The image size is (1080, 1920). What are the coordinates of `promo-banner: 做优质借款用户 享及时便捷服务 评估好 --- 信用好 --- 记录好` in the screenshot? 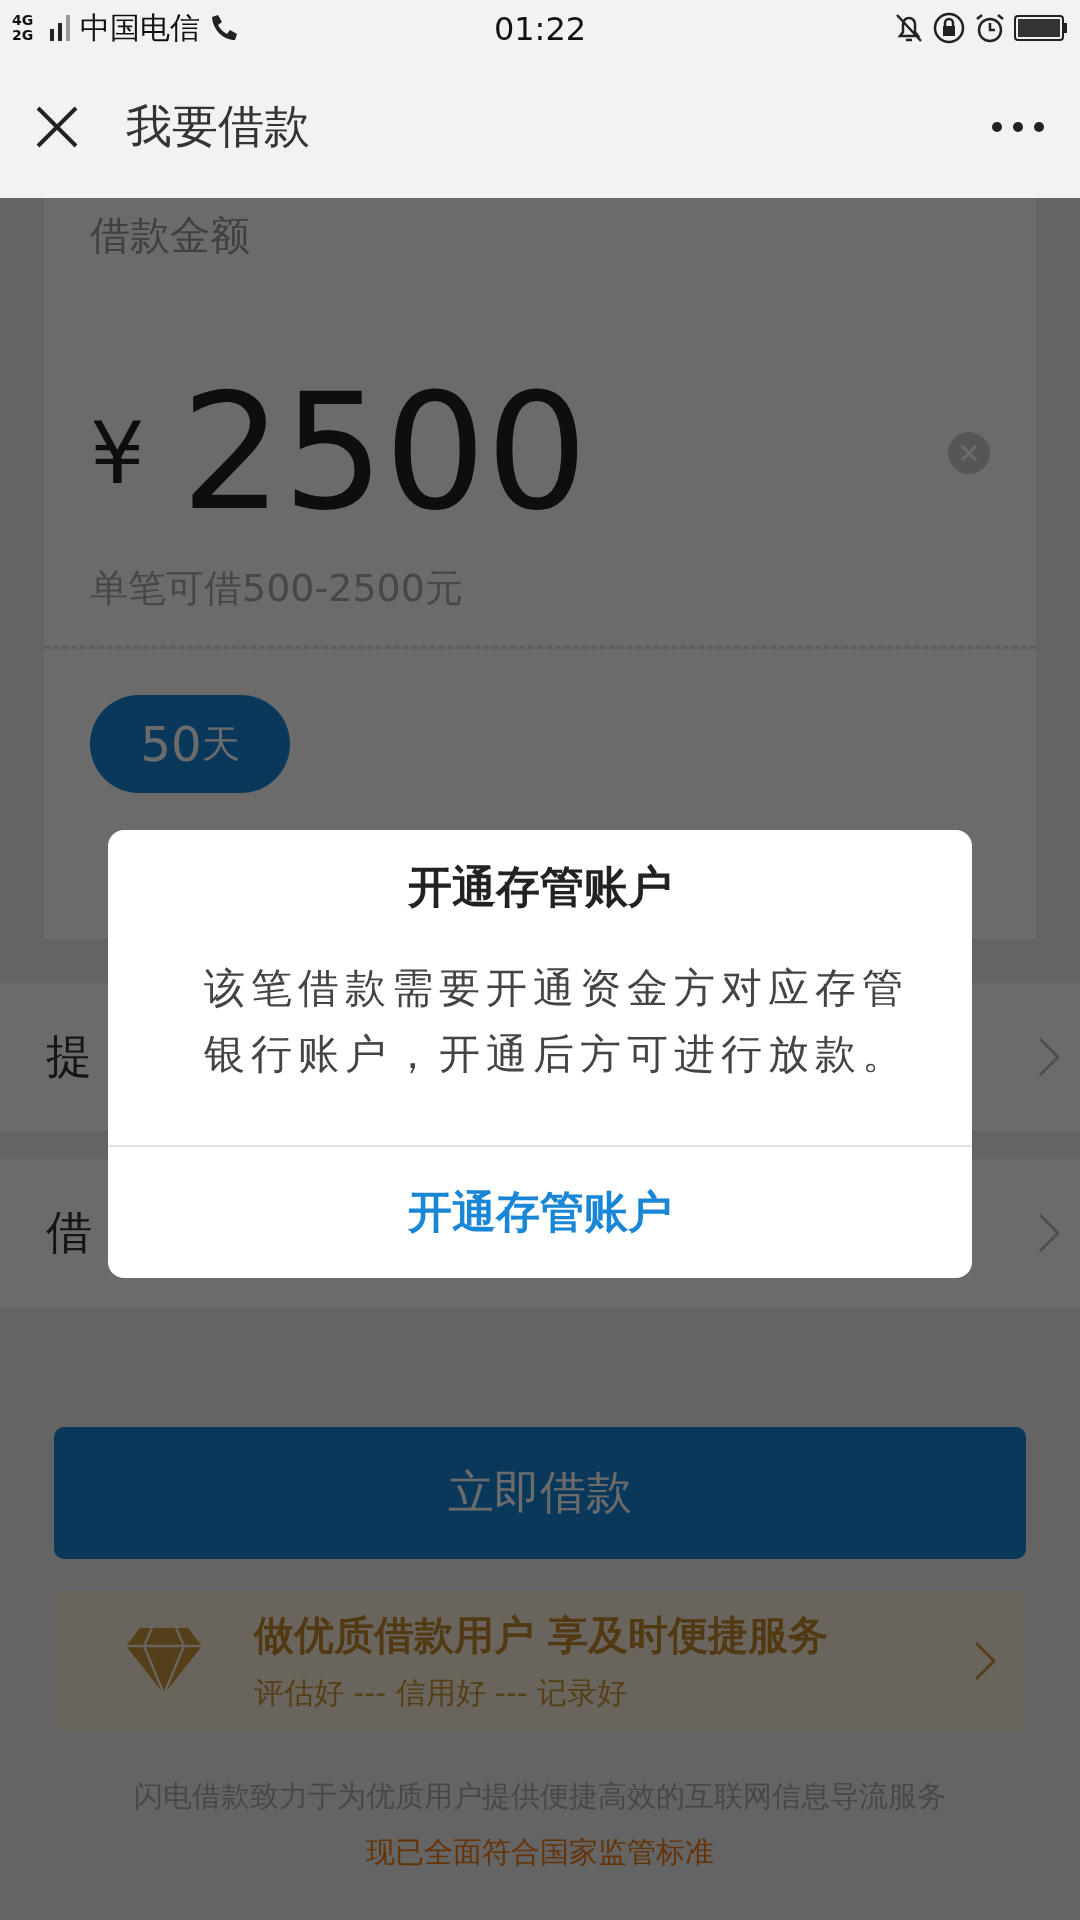 It's located at (540, 1661).